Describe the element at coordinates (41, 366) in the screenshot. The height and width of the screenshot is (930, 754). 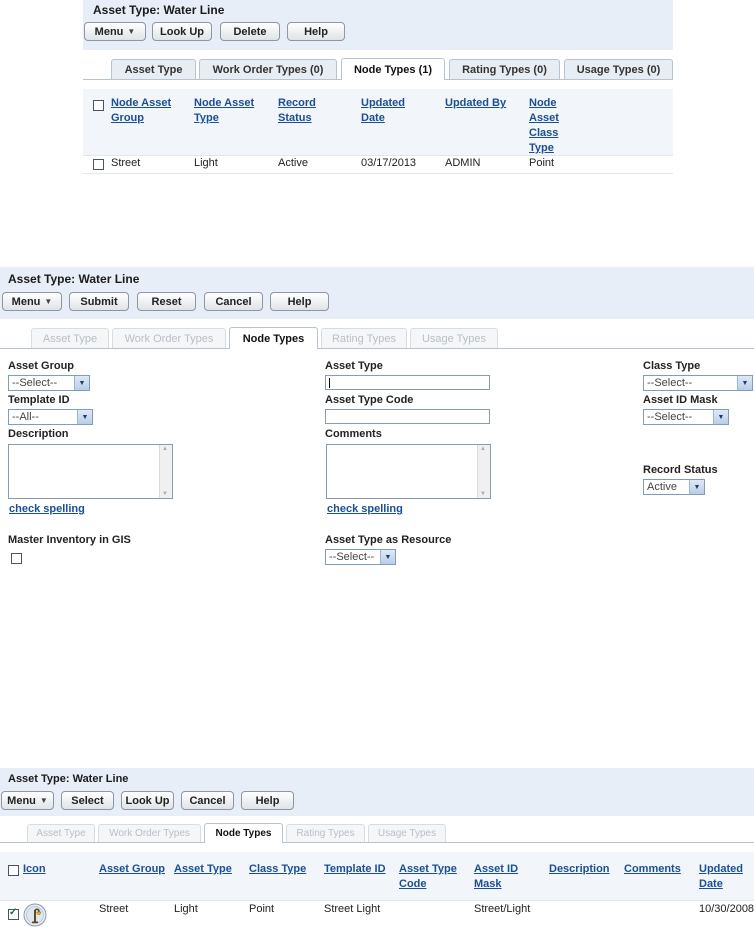
I see `asset-group-label: Asset Group` at that location.